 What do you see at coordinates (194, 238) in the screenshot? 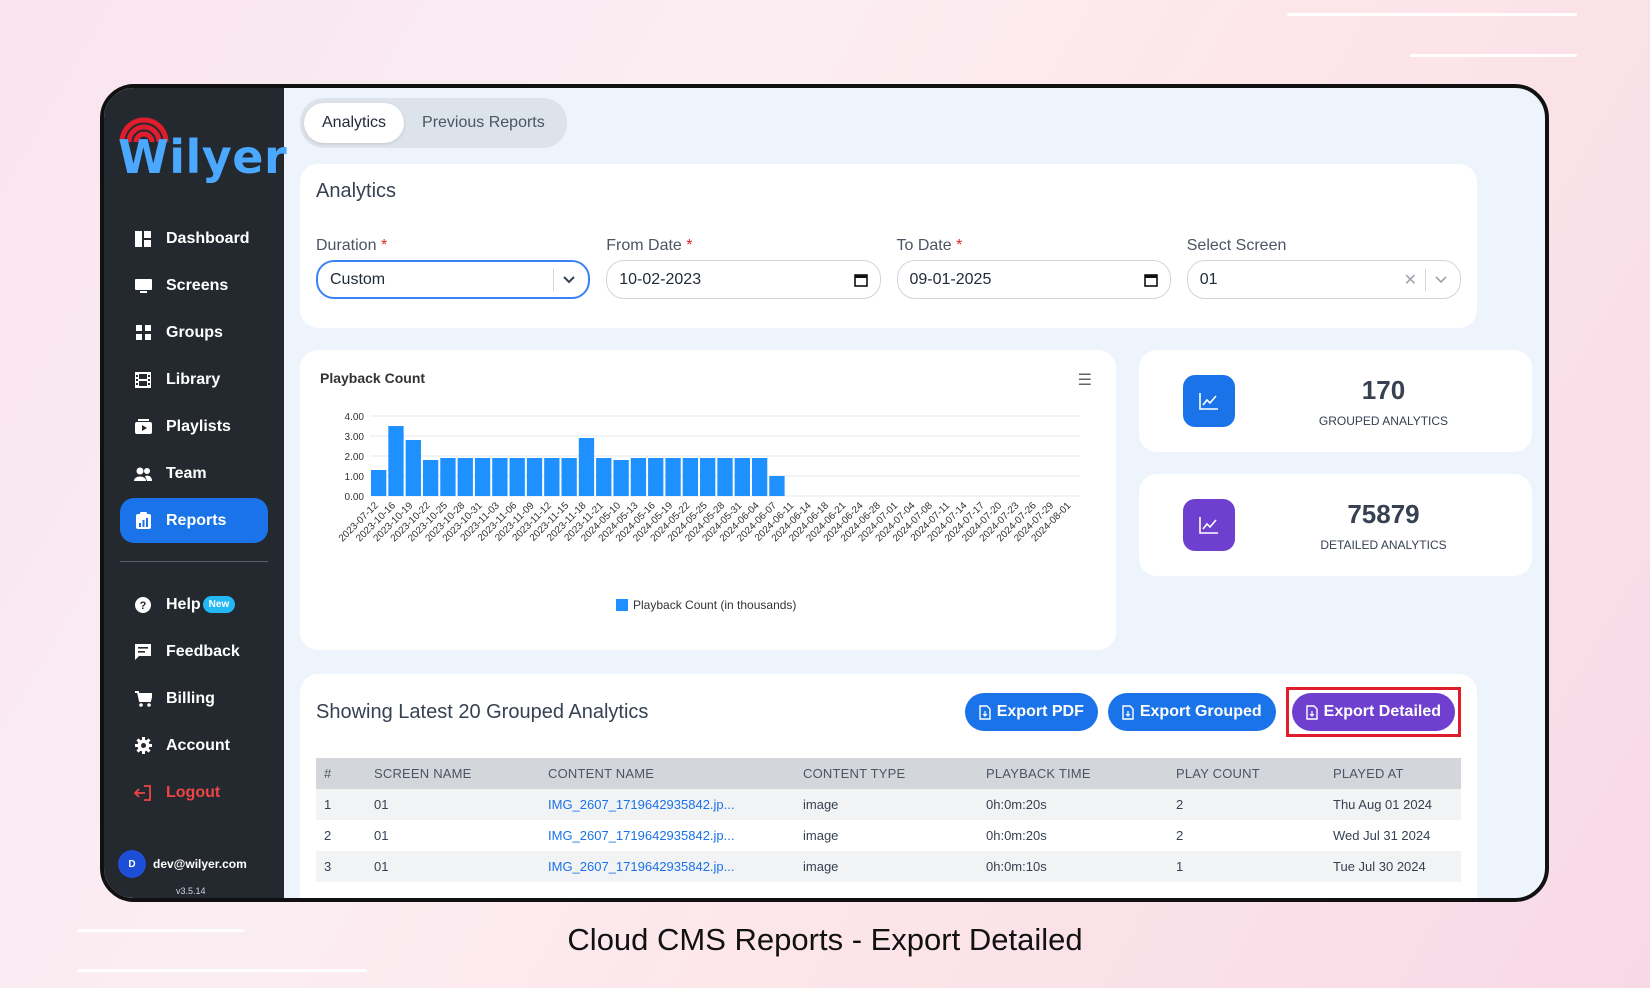
I see `sidebar-item-dashboard: Dashboard` at bounding box center [194, 238].